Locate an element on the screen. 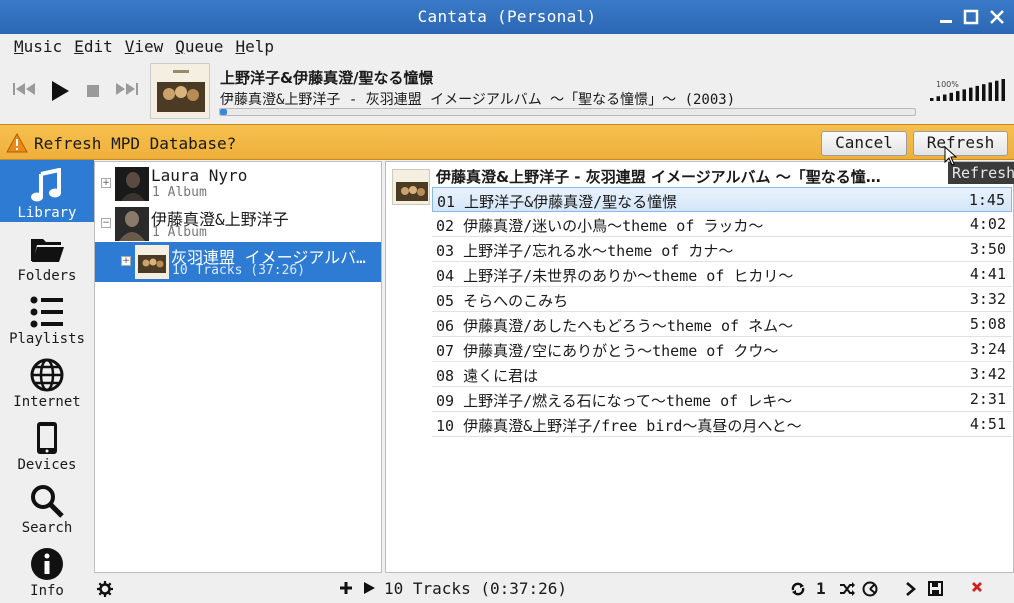  sidebar-item-label: Library is located at coordinates (47, 213).